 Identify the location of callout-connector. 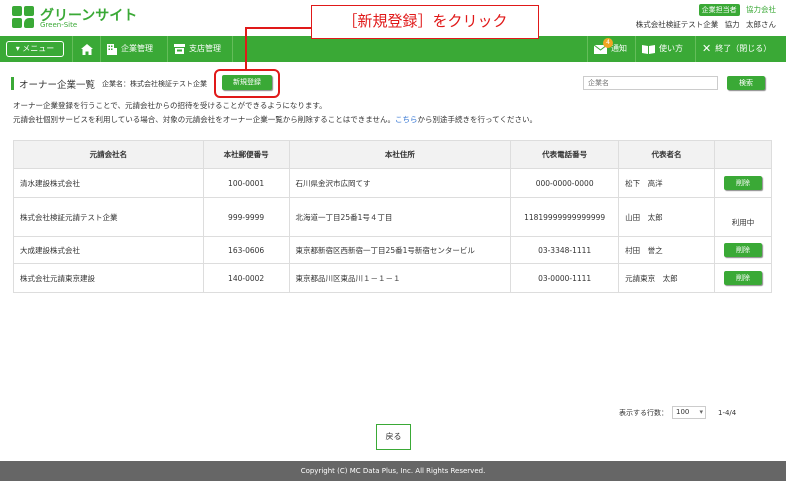
(278, 28).